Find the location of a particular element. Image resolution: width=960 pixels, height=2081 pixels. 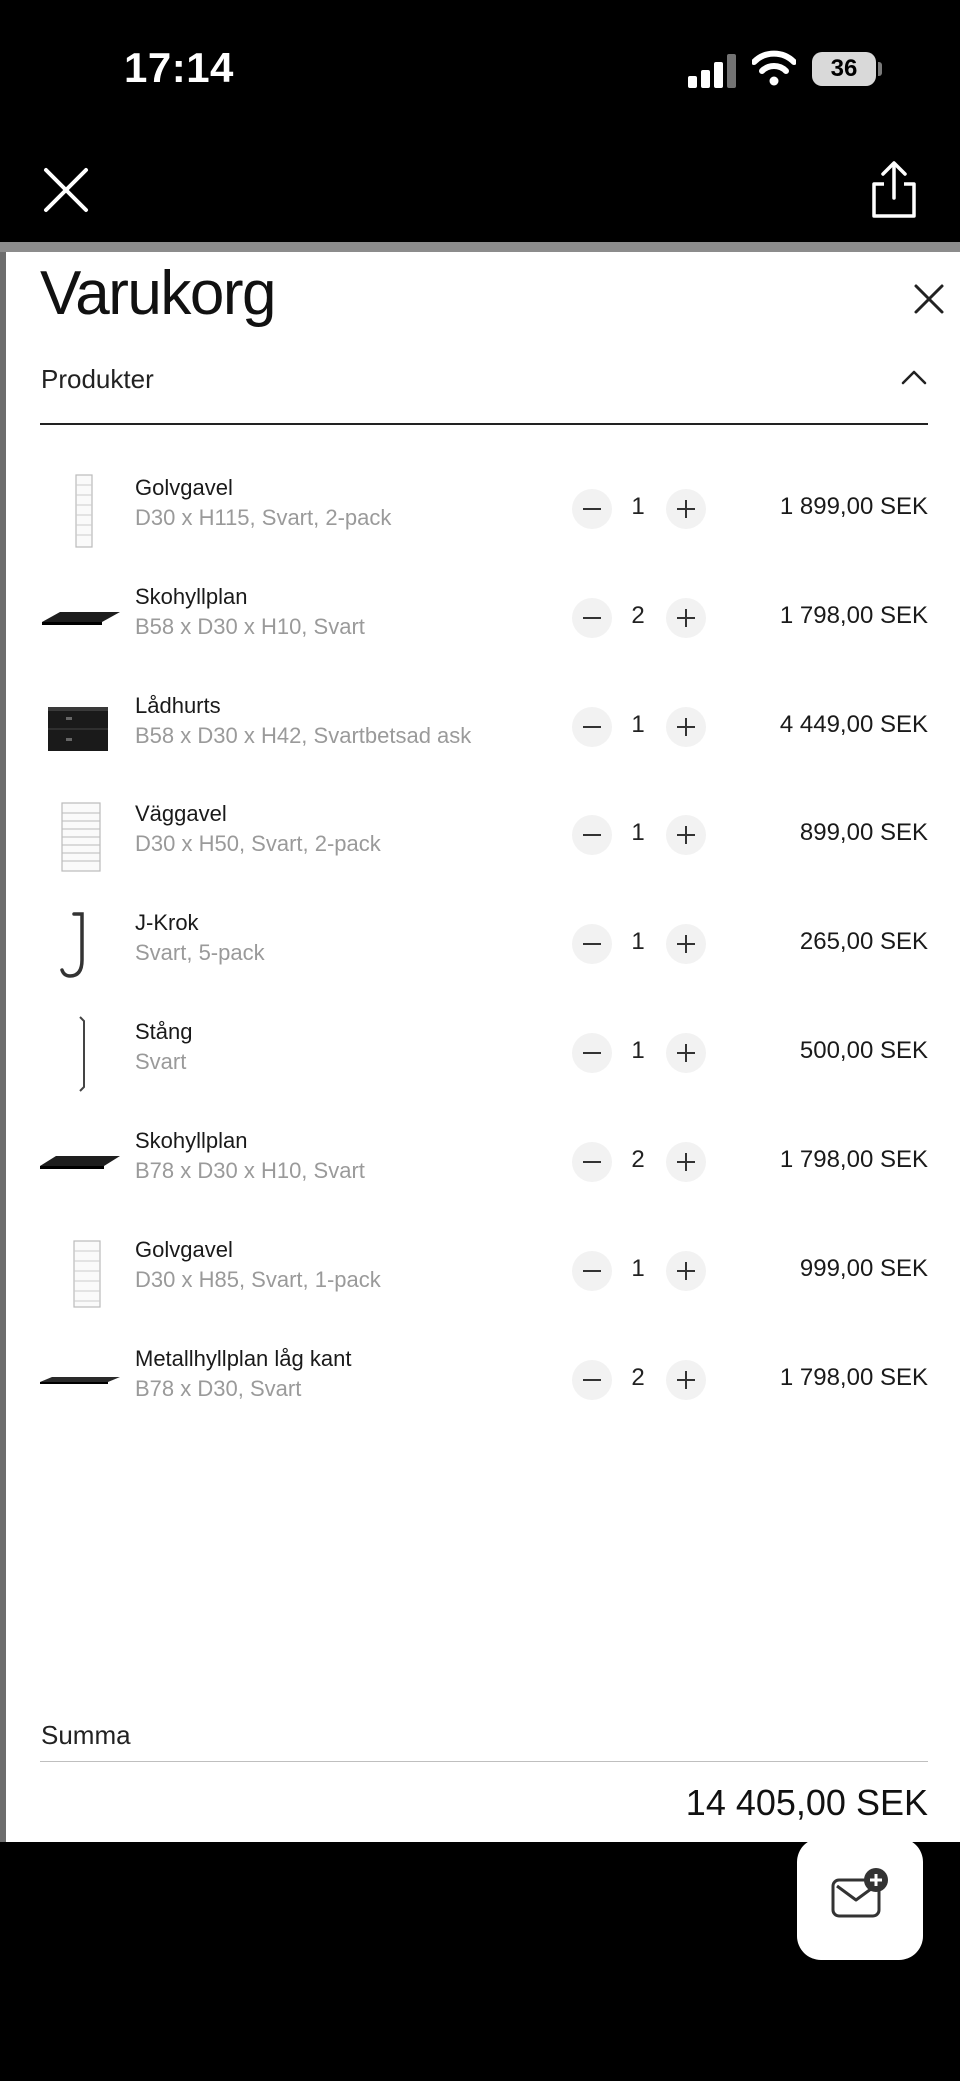

item-price: 999,00 SEK is located at coordinates (863, 1268).